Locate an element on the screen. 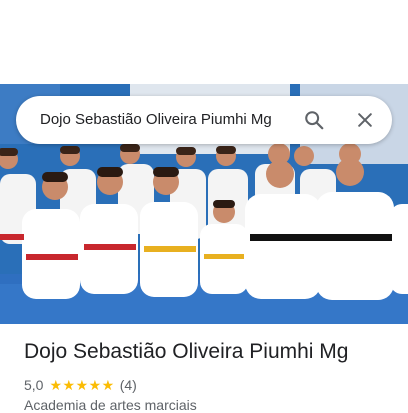 The image size is (408, 413). clear-button is located at coordinates (365, 120).